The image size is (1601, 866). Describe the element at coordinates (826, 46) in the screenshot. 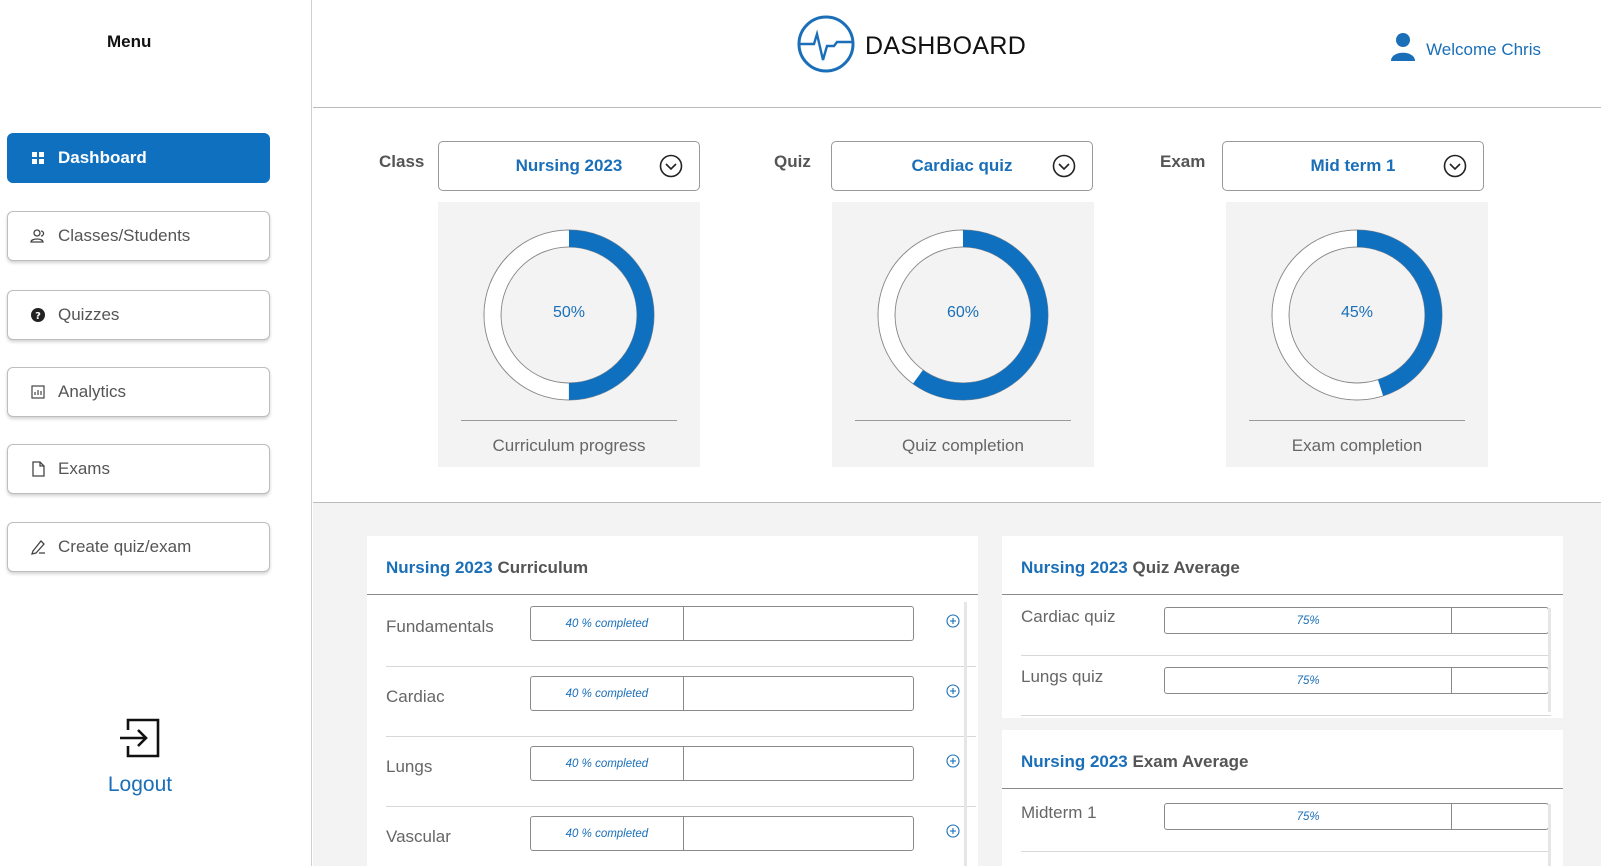

I see `heartbeat-logo-icon` at that location.